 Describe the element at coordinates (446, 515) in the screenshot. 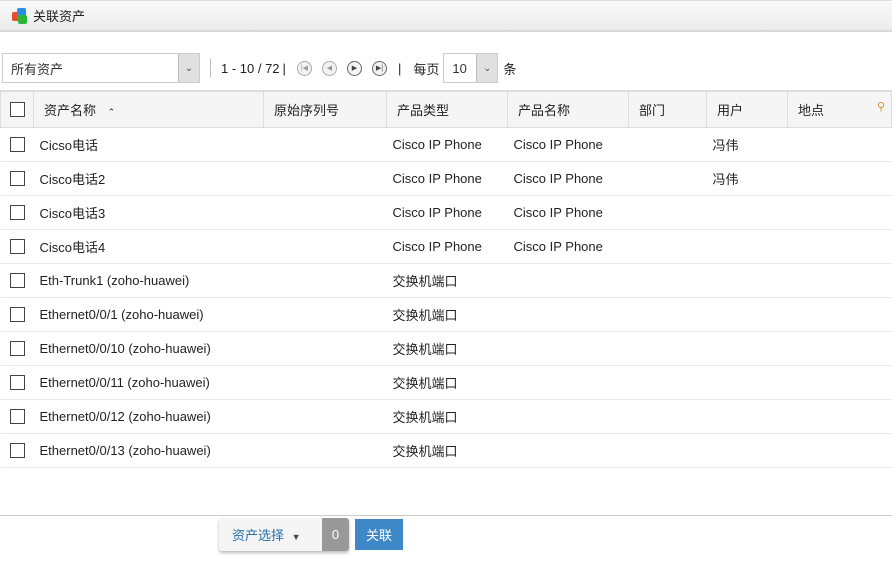

I see `footer-divider` at that location.